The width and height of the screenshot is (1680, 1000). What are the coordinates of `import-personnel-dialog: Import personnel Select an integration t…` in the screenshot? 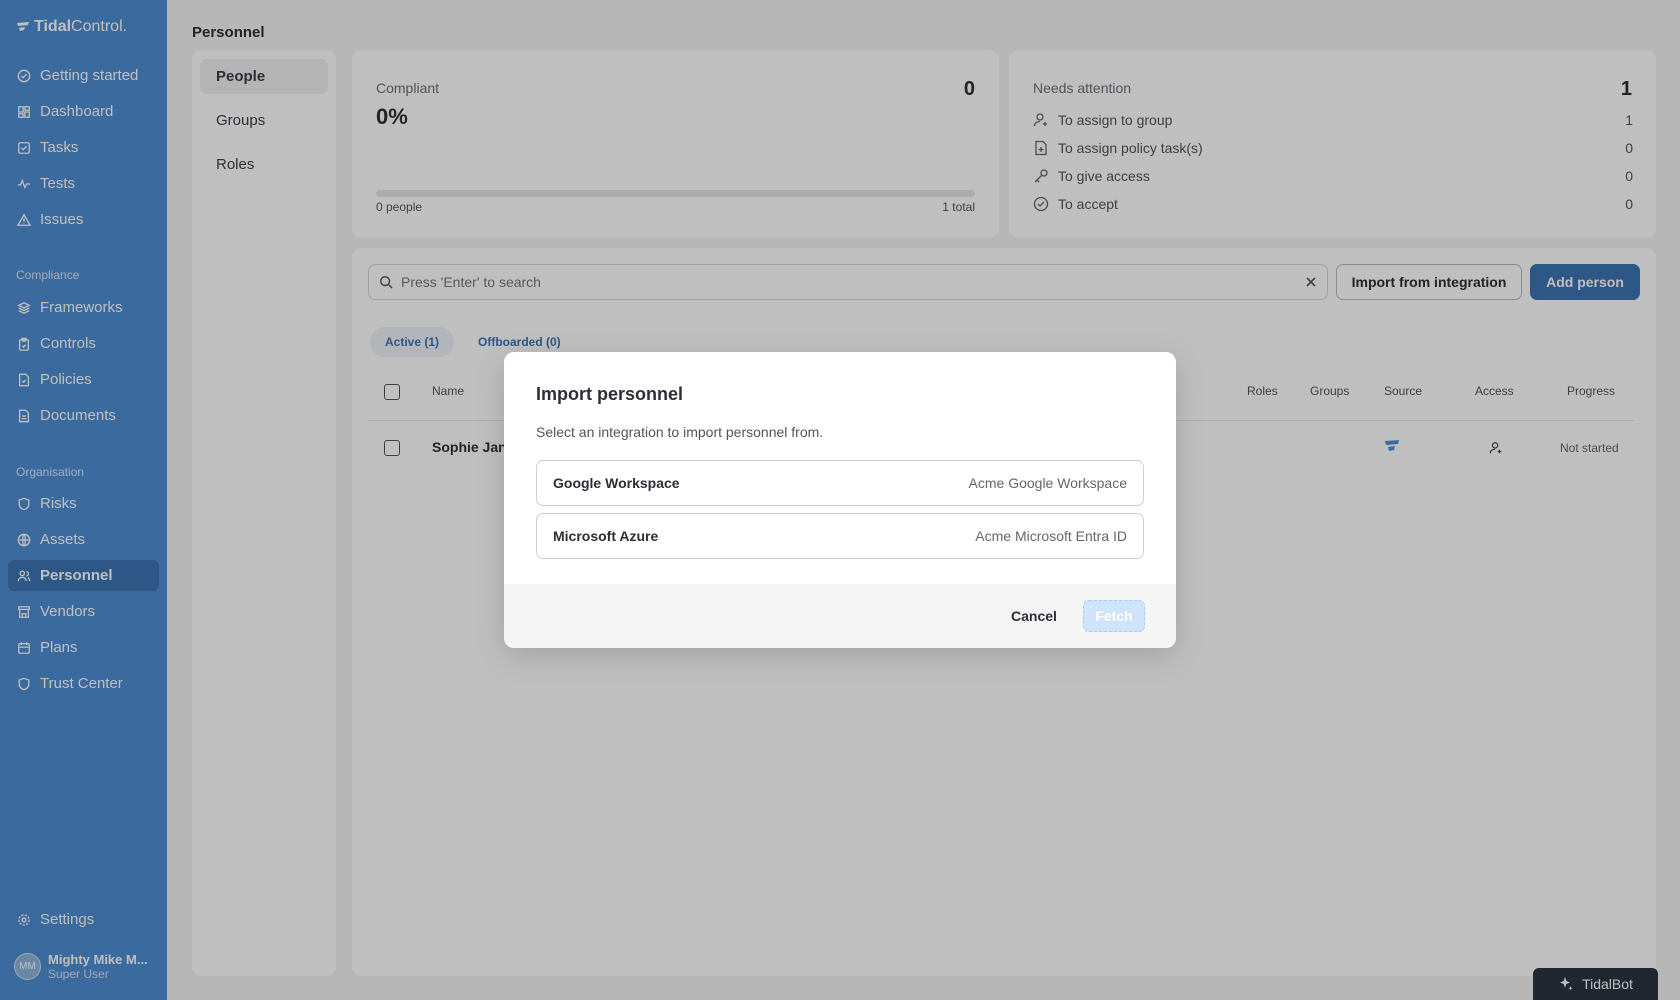 It's located at (840, 500).